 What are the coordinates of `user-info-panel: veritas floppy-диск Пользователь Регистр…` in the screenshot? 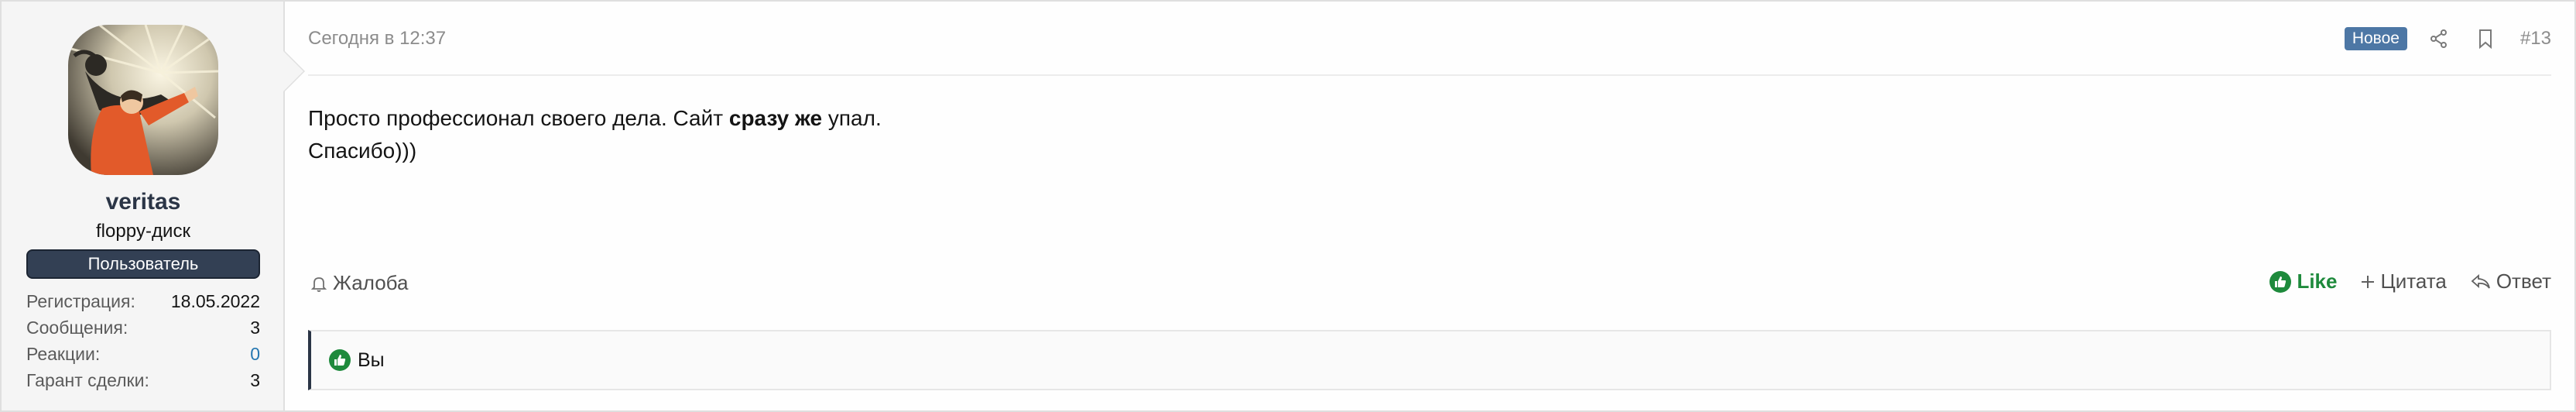 It's located at (153, 206).